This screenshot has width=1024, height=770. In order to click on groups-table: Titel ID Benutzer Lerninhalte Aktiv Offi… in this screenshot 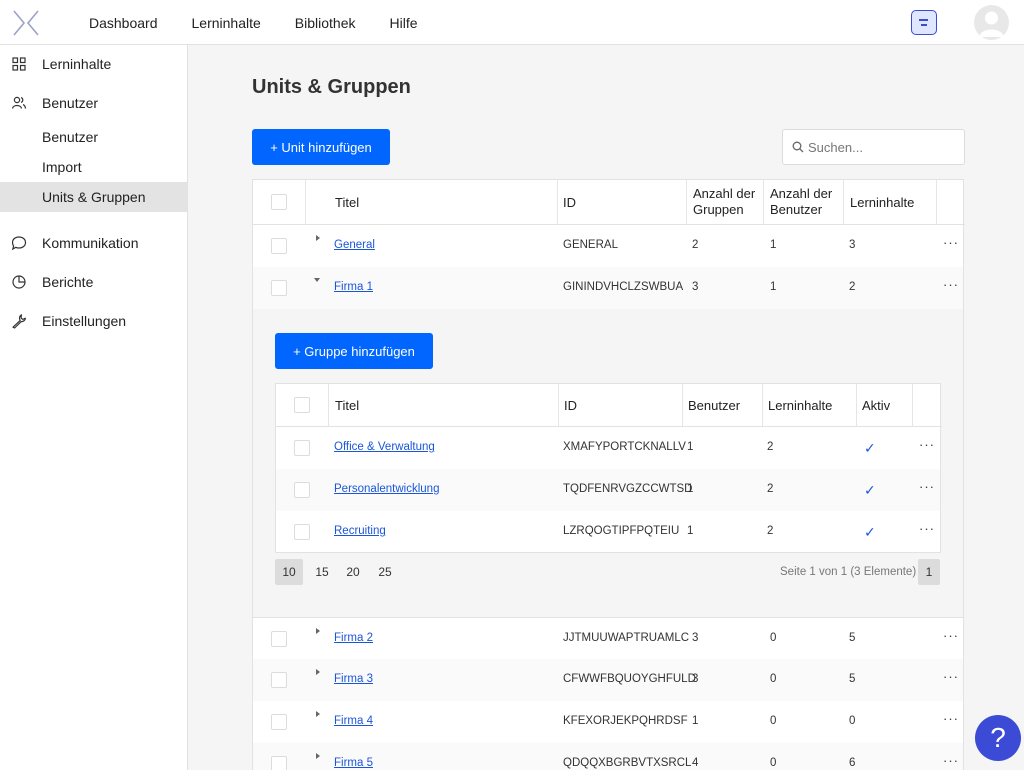, I will do `click(608, 468)`.